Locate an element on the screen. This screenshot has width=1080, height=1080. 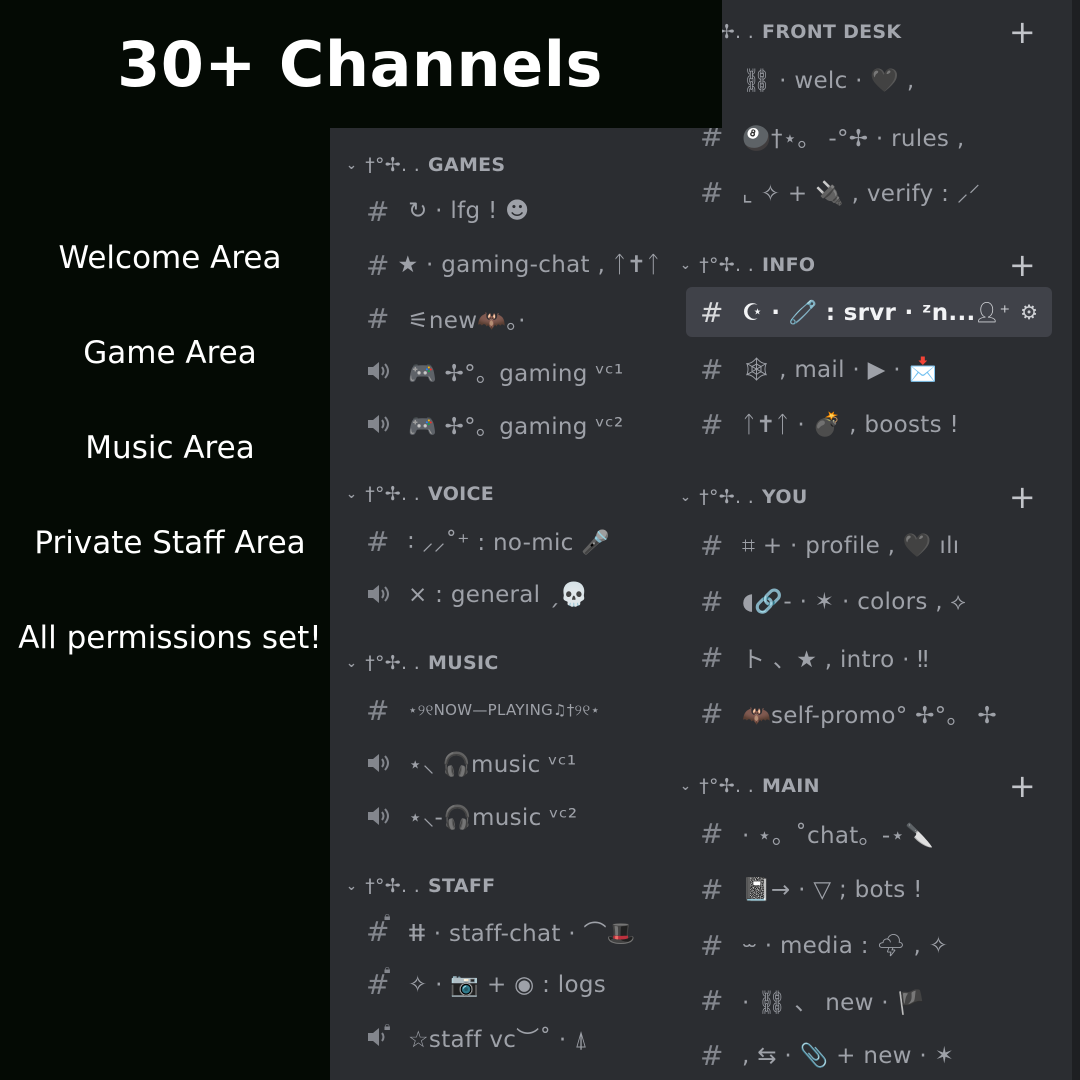
channel-name: ト 、★ , intro · ‼ is located at coordinates (835, 660).